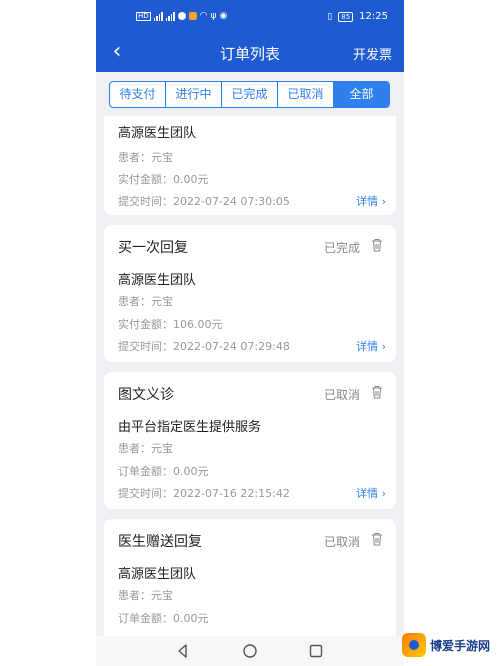 The height and width of the screenshot is (666, 500). I want to click on time-row: 提交时间：2022-07-24 07:29:48, so click(204, 346).